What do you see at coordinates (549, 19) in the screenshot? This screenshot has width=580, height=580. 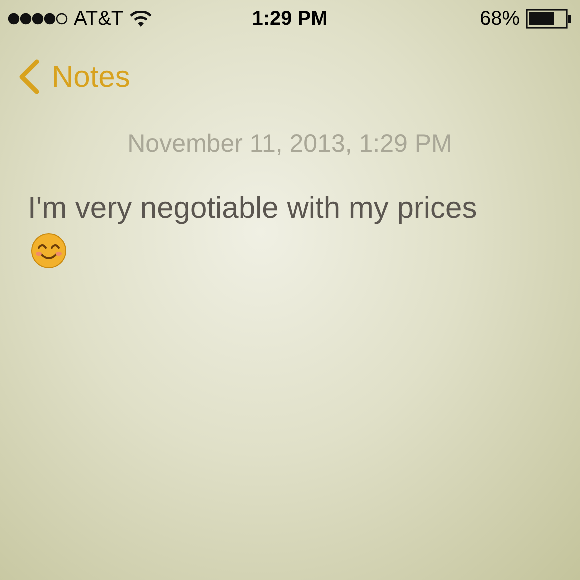 I see `battery-icon` at bounding box center [549, 19].